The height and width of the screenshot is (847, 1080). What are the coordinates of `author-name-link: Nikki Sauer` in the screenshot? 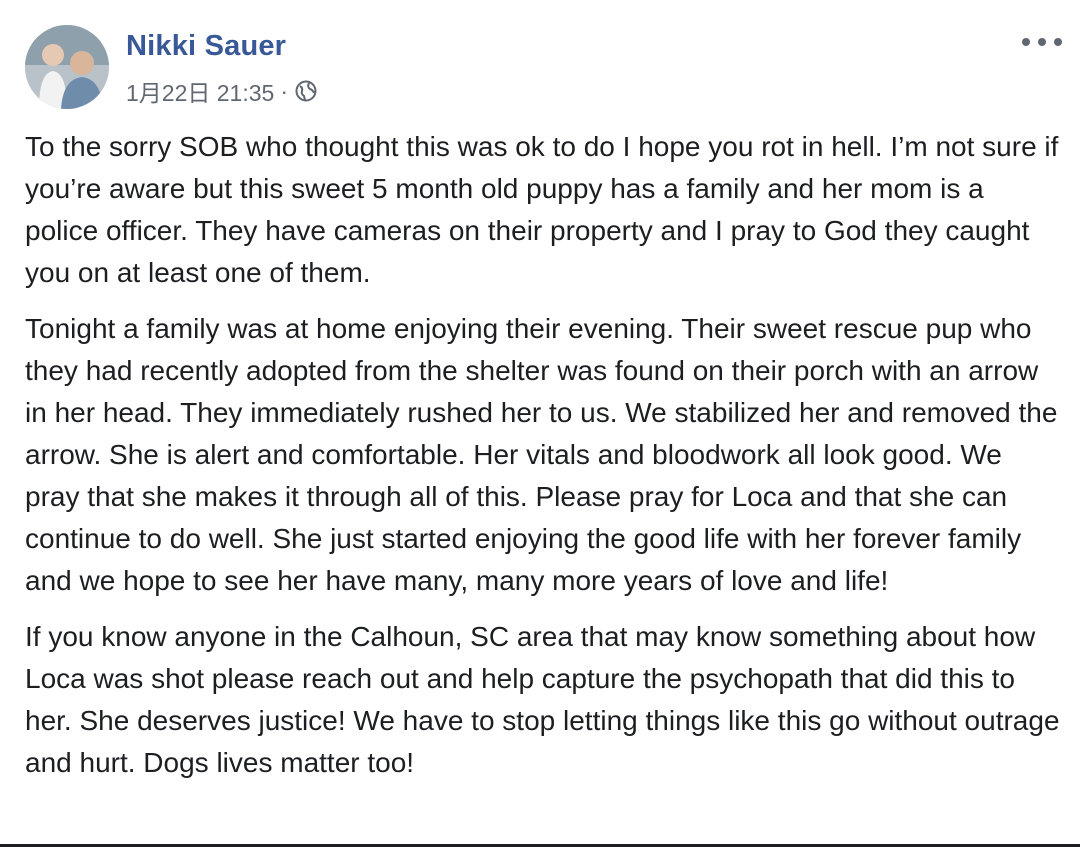 It's located at (206, 46).